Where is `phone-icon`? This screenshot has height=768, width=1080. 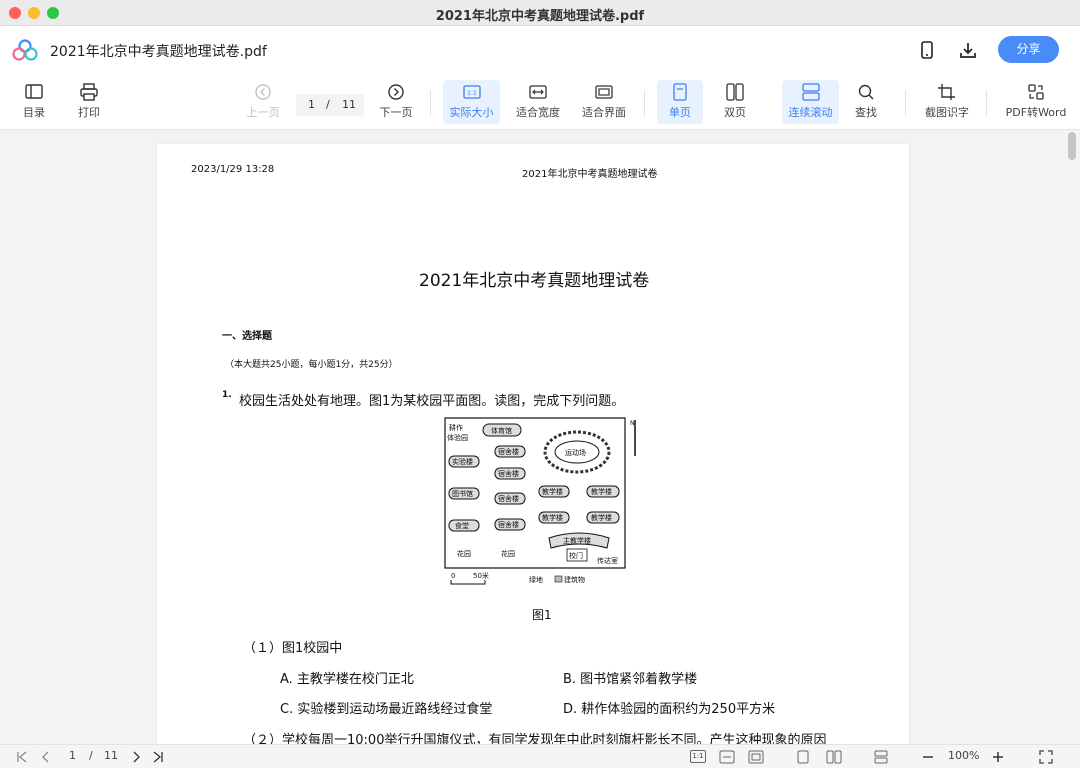
phone-icon is located at coordinates (927, 50).